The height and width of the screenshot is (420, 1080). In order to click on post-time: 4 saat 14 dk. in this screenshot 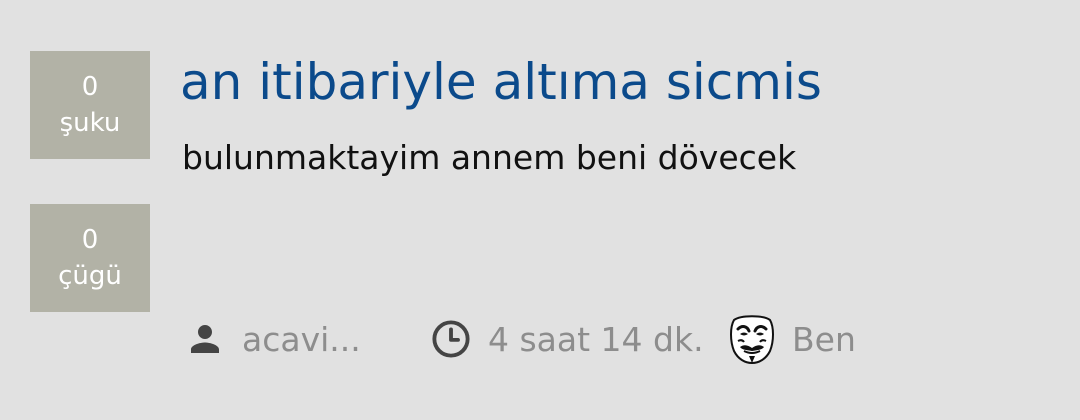, I will do `click(567, 339)`.